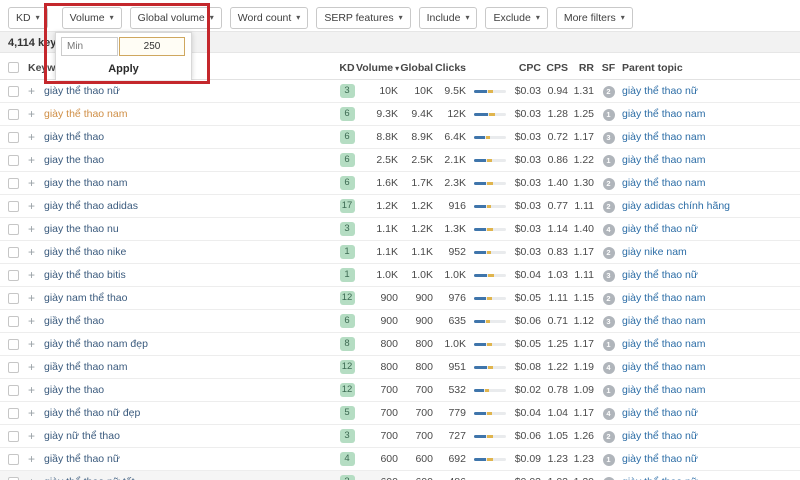  Describe the element at coordinates (85, 252) in the screenshot. I see `keyword-link: giày thể thao nike` at that location.